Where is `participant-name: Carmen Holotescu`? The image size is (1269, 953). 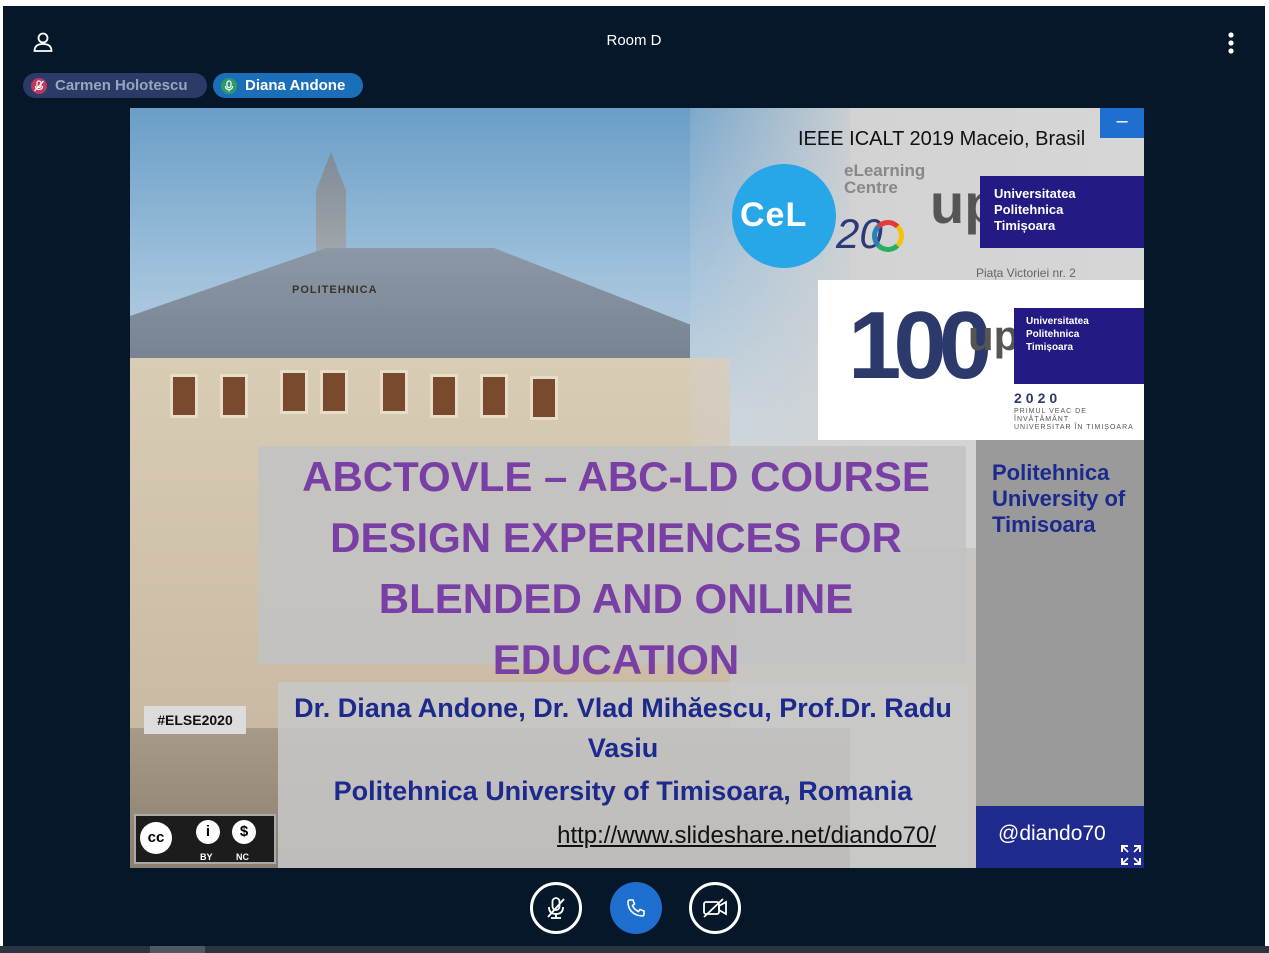
participant-name: Carmen Holotescu is located at coordinates (121, 85).